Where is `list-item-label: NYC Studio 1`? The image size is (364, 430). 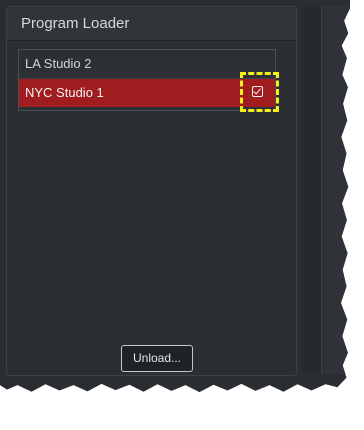
list-item-label: NYC Studio 1 is located at coordinates (64, 92).